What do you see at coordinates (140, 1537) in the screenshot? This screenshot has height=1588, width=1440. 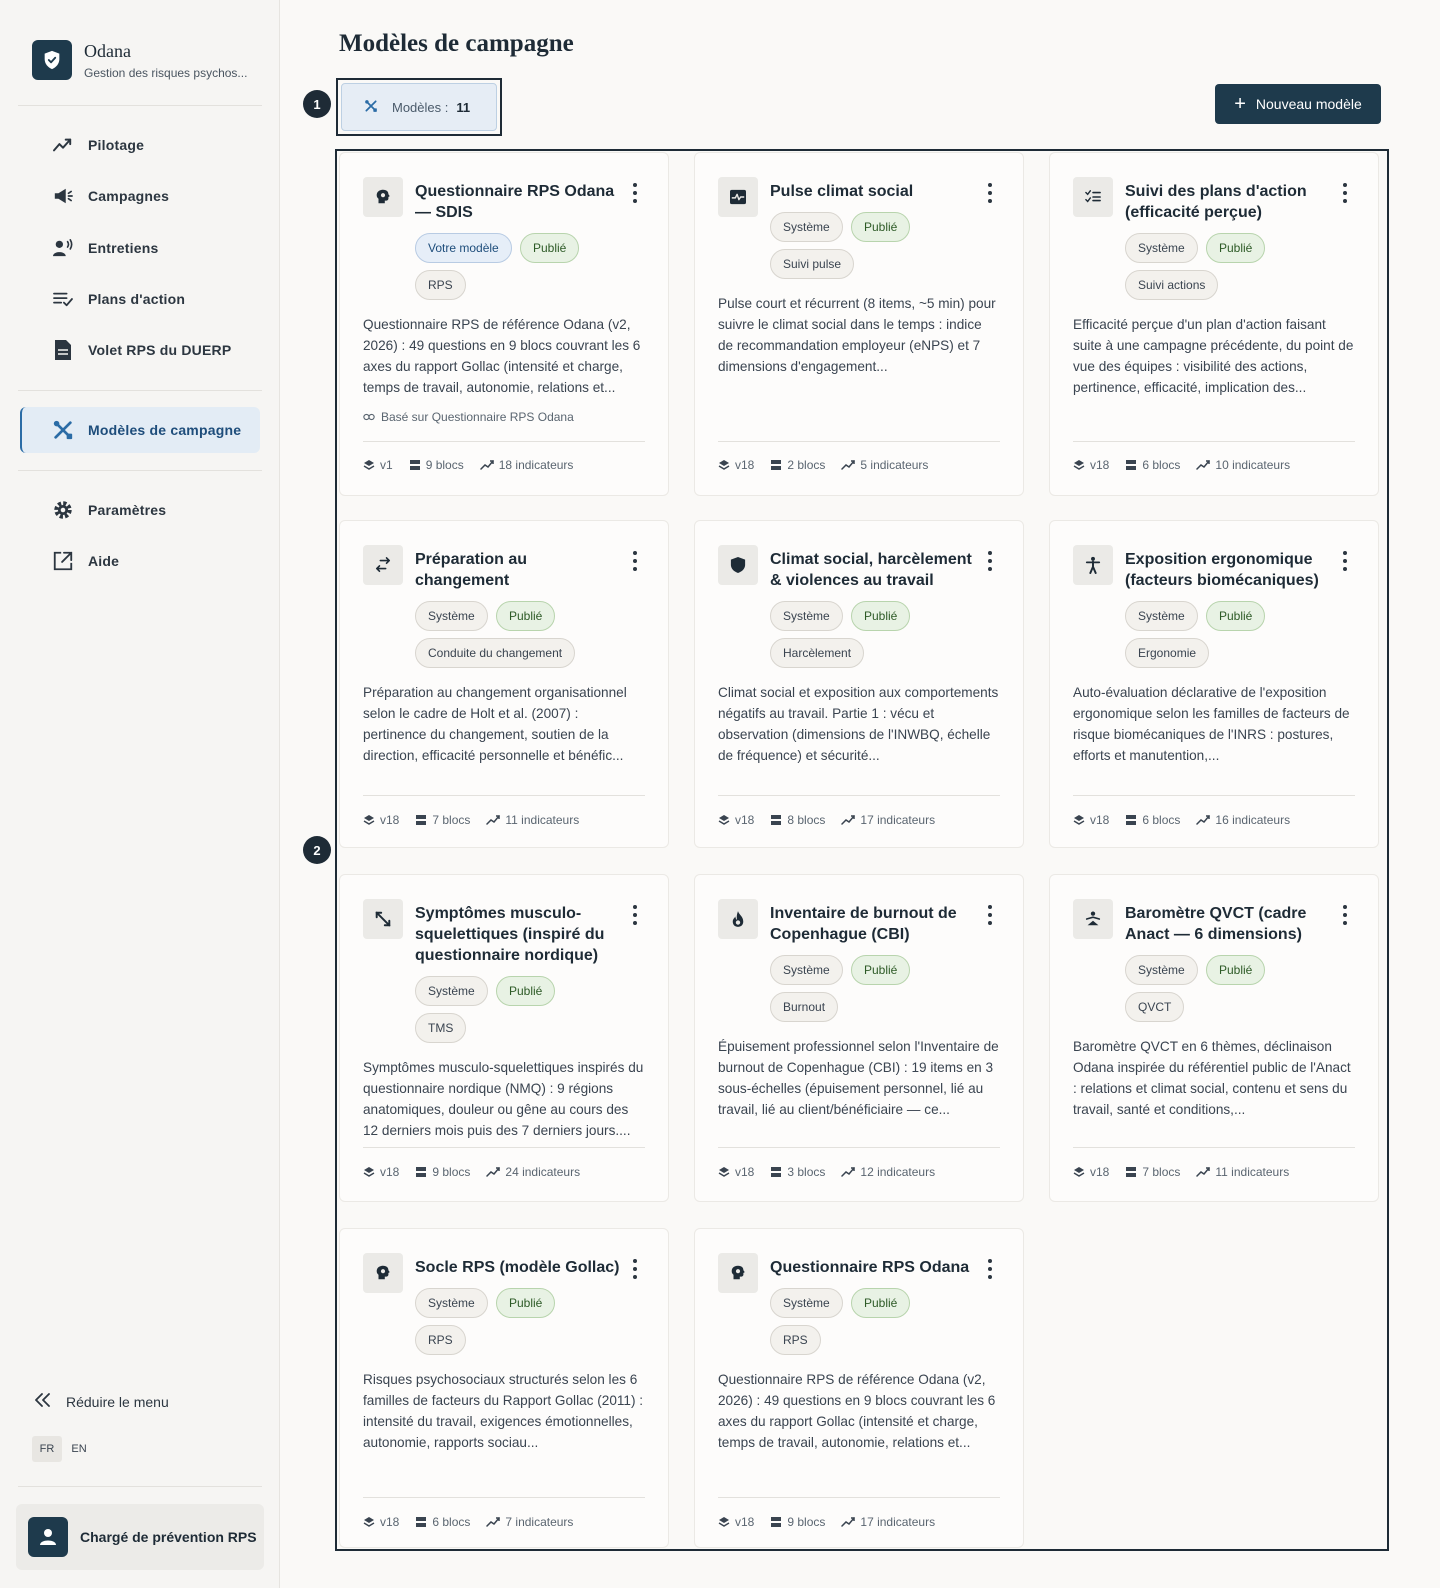 I see `user-card: Chargé de prévention RPS` at bounding box center [140, 1537].